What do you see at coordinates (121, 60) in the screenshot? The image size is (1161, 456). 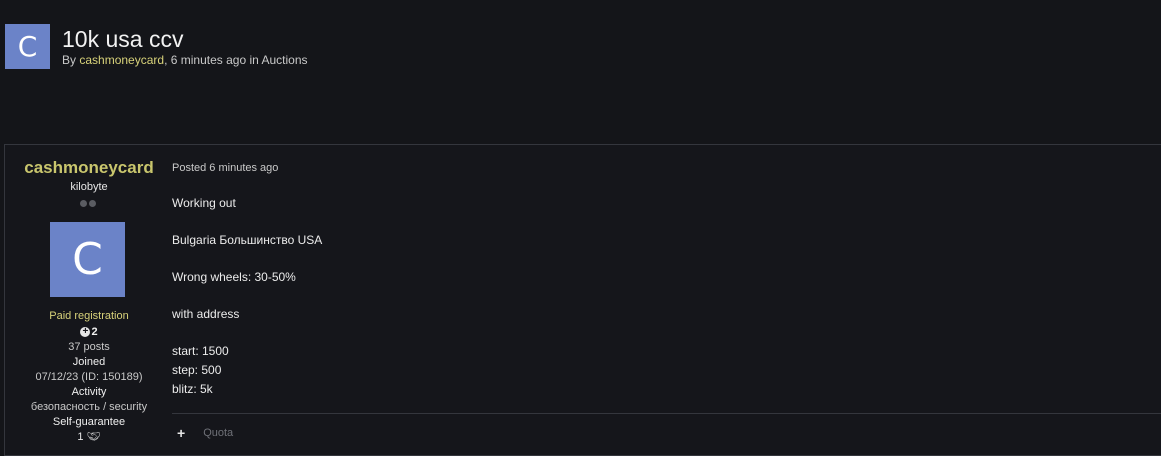 I see `topic-author-link: cashmoneycard` at bounding box center [121, 60].